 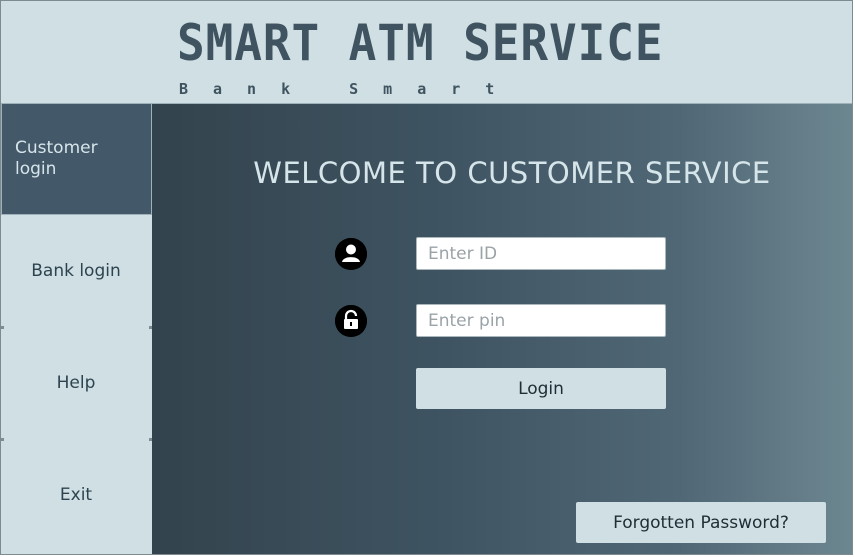 What do you see at coordinates (351, 254) in the screenshot?
I see `user-icon` at bounding box center [351, 254].